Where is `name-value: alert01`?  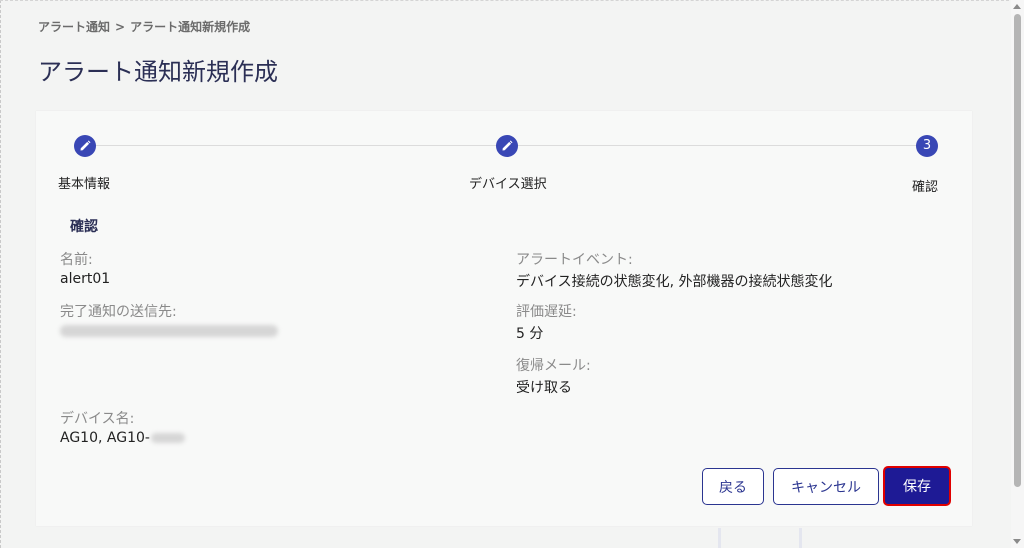 name-value: alert01 is located at coordinates (85, 279).